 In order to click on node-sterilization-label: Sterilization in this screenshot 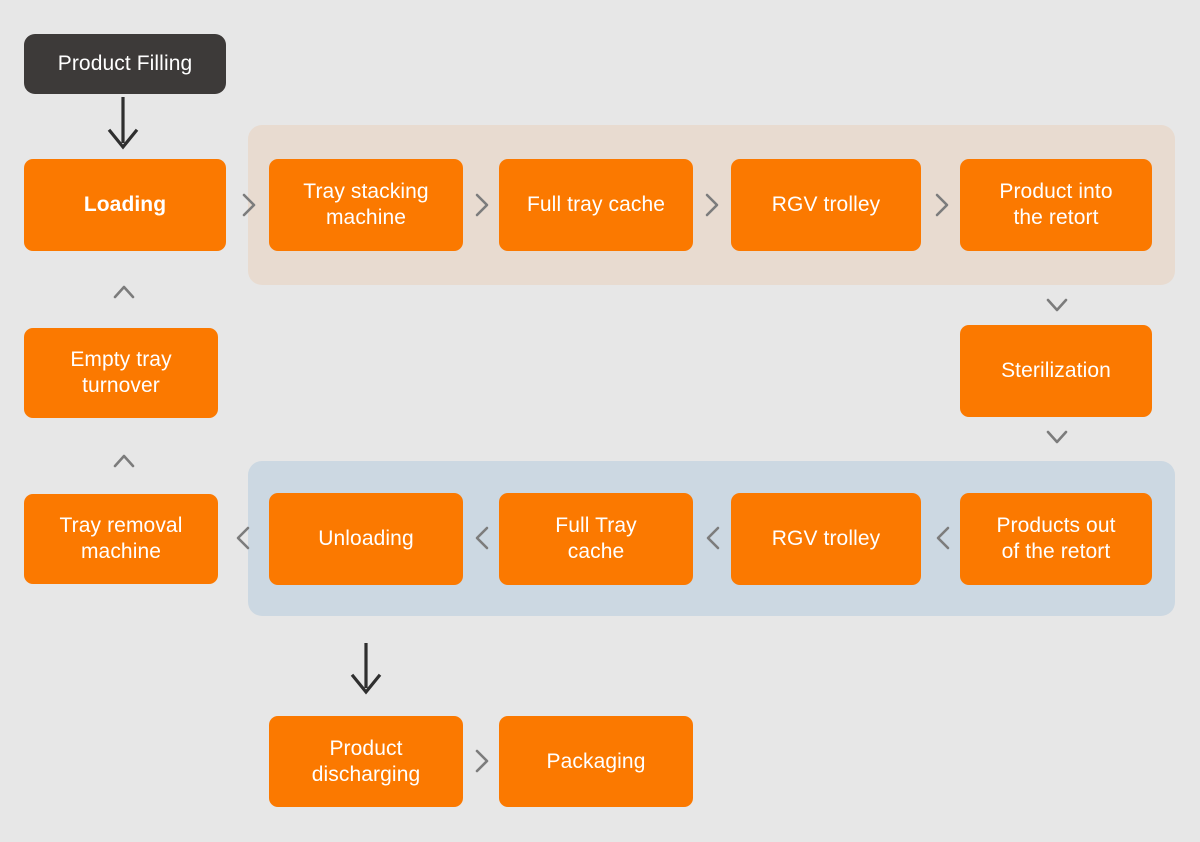, I will do `click(1056, 371)`.